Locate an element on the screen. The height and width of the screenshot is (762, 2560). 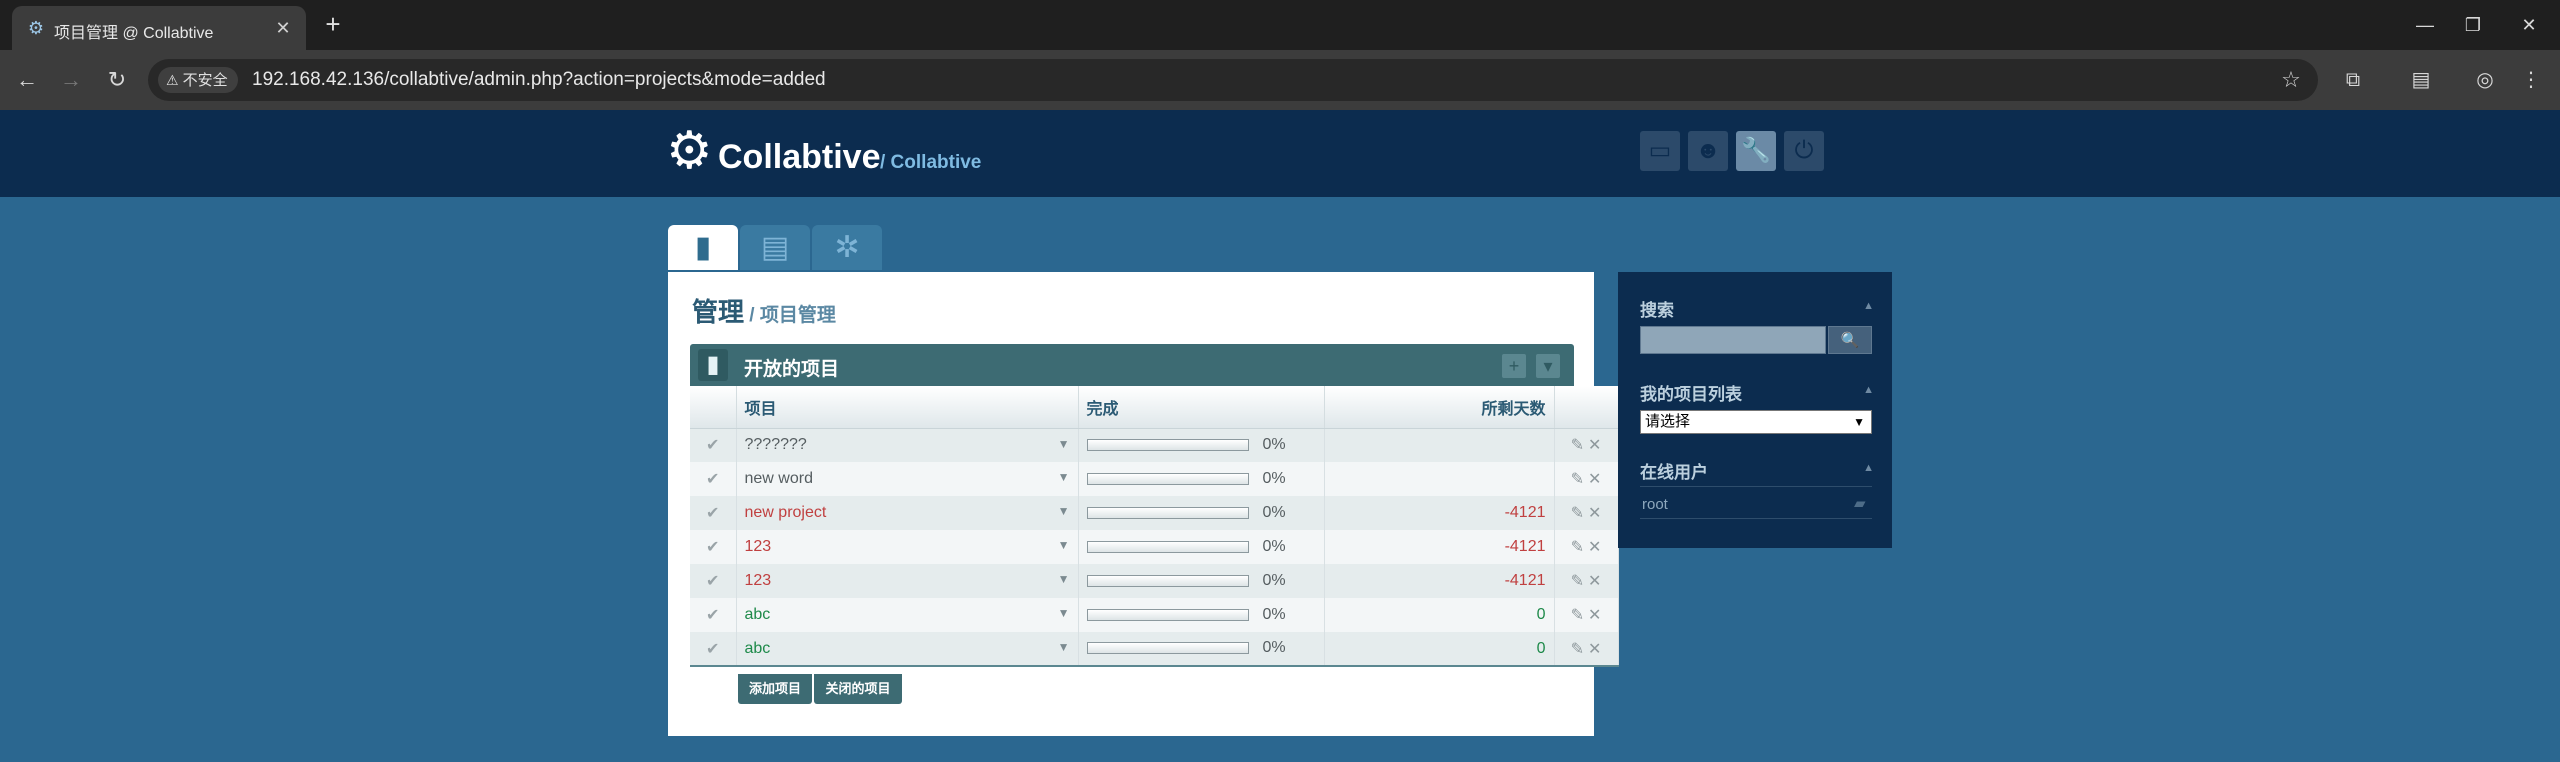
project-name: new project is located at coordinates (786, 513).